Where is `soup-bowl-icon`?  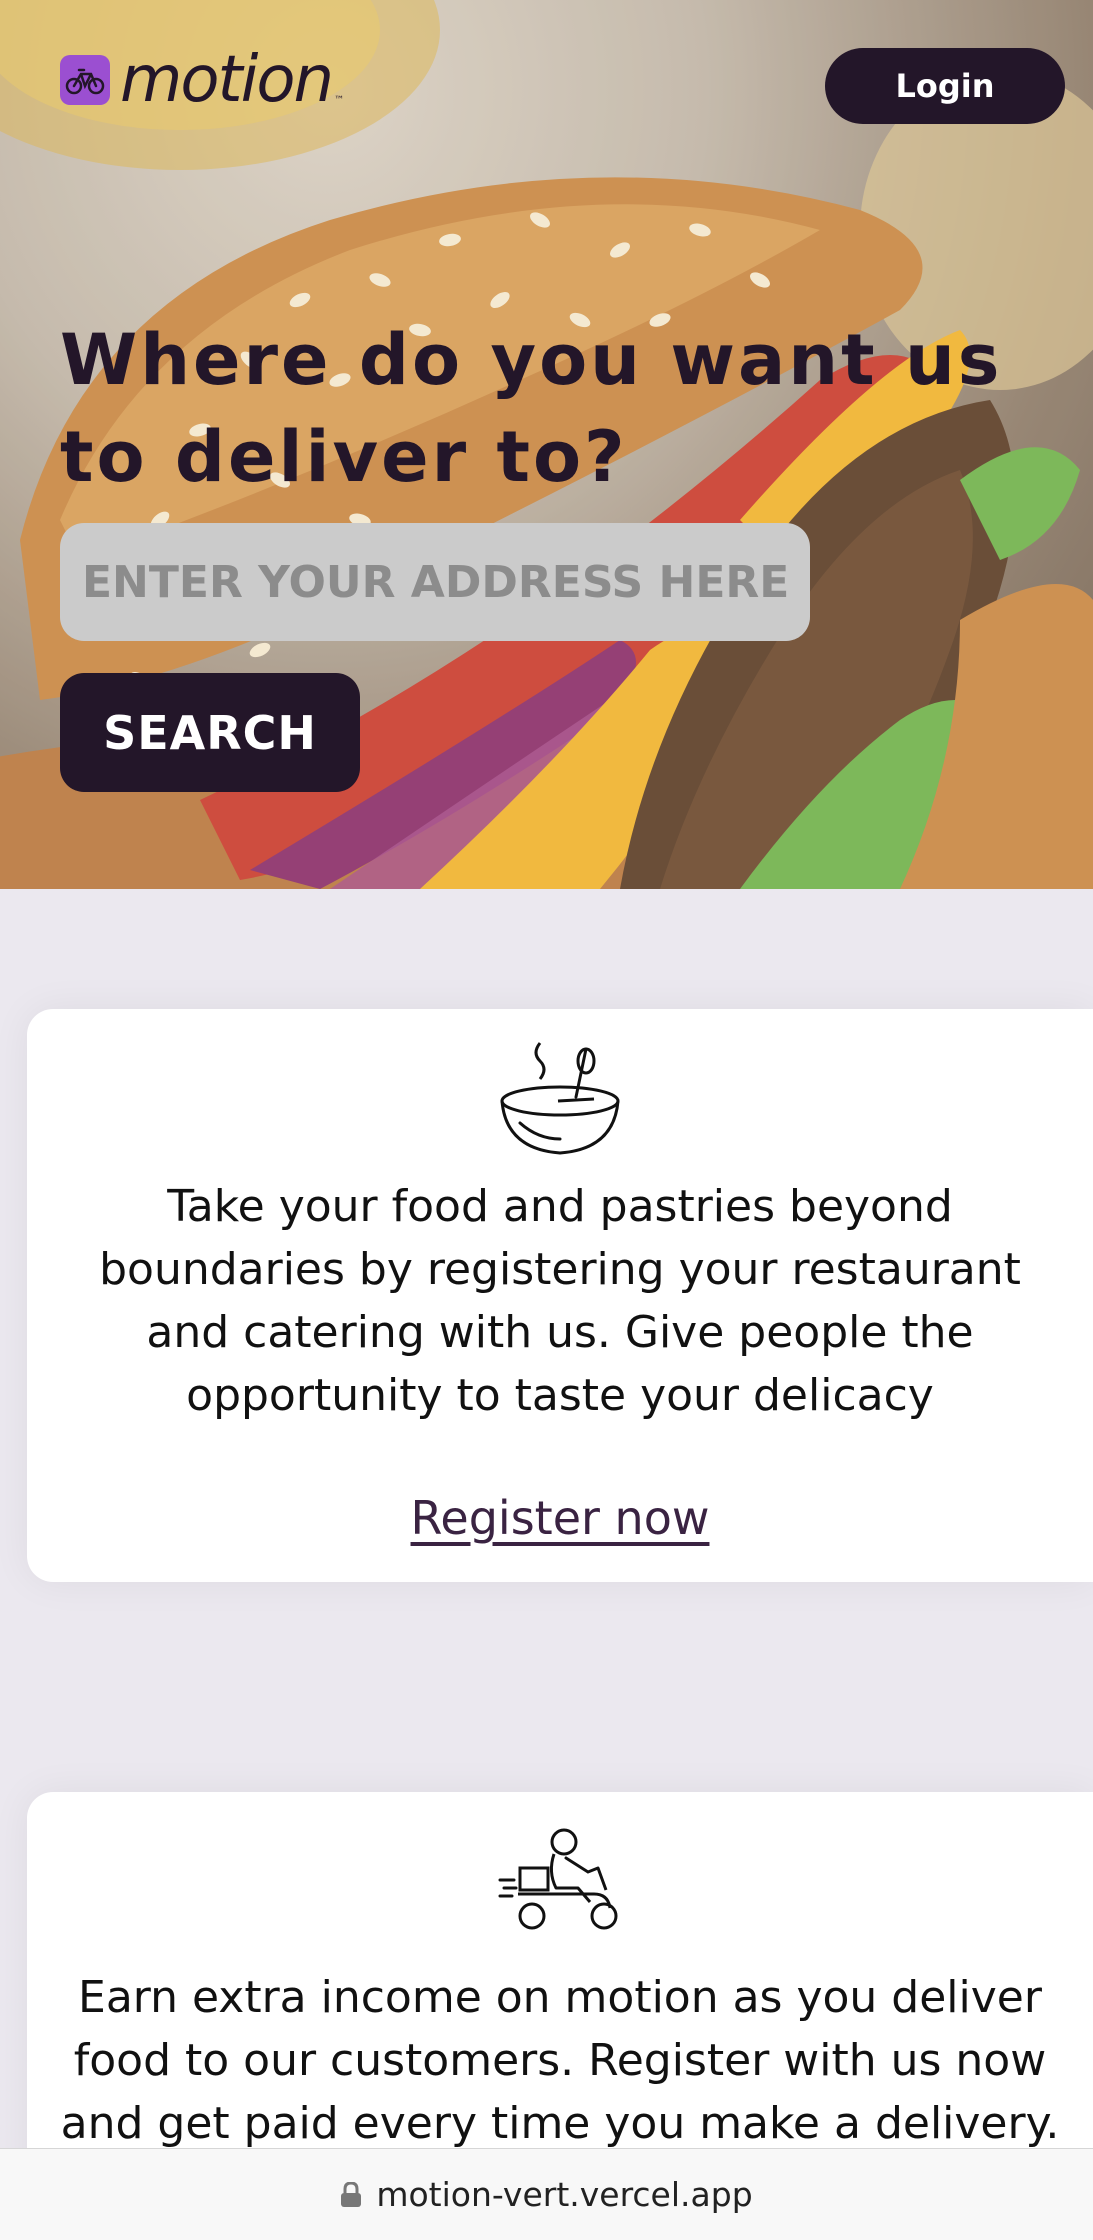
soup-bowl-icon is located at coordinates (560, 1103).